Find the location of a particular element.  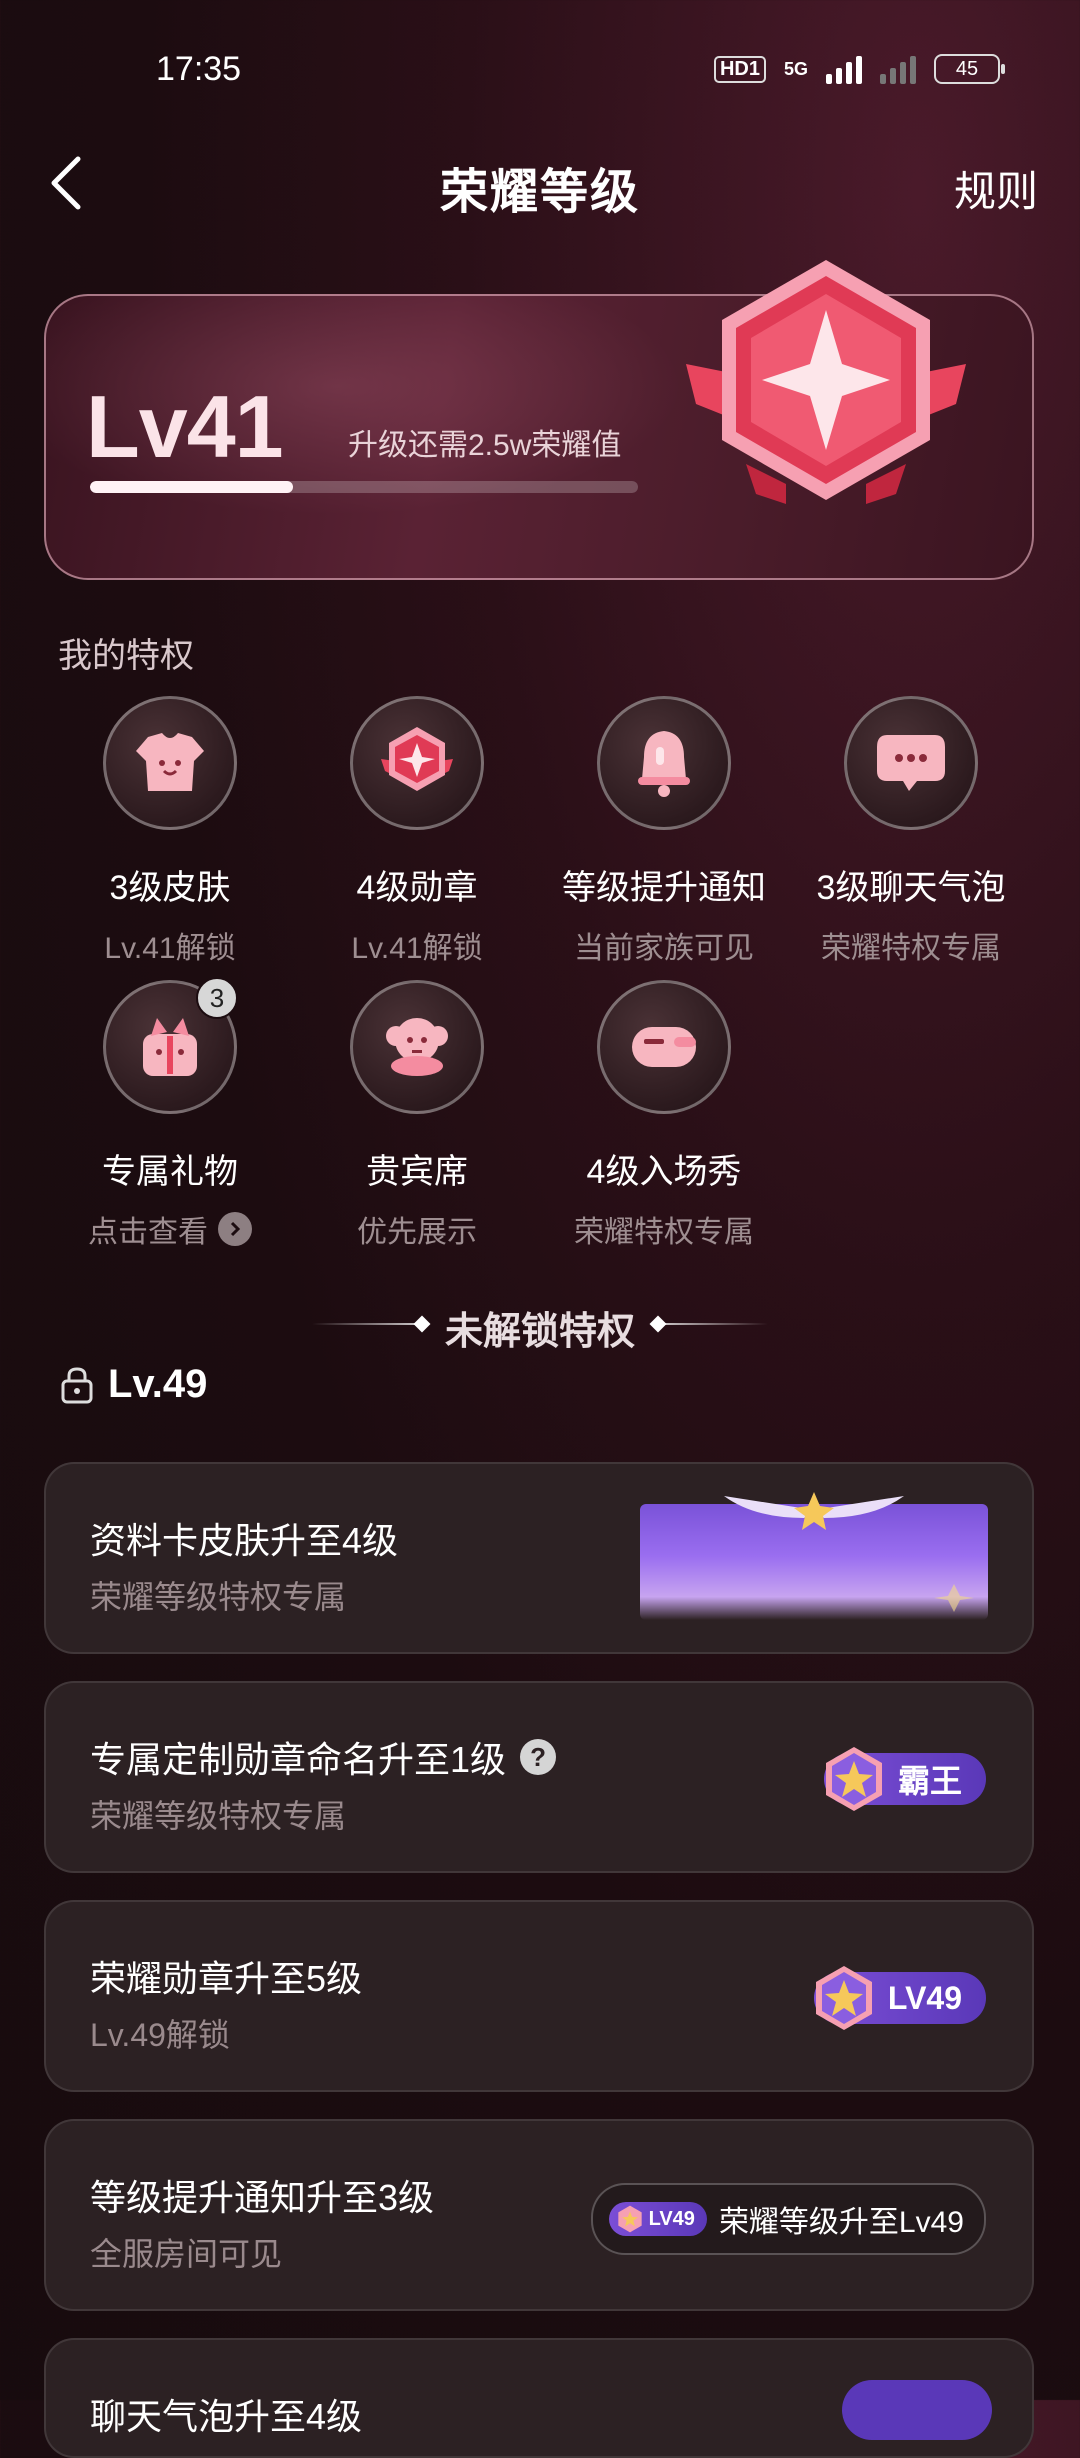

help-icon: ? is located at coordinates (538, 1757).